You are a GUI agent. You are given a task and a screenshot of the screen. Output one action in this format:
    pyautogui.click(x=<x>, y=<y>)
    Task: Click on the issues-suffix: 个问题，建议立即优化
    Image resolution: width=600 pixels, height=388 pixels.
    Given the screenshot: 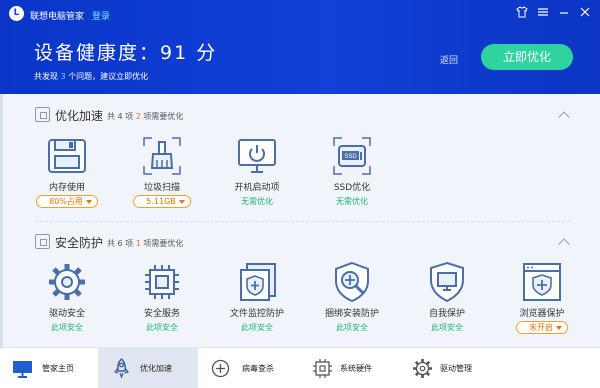 What is the action you would take?
    pyautogui.click(x=108, y=76)
    